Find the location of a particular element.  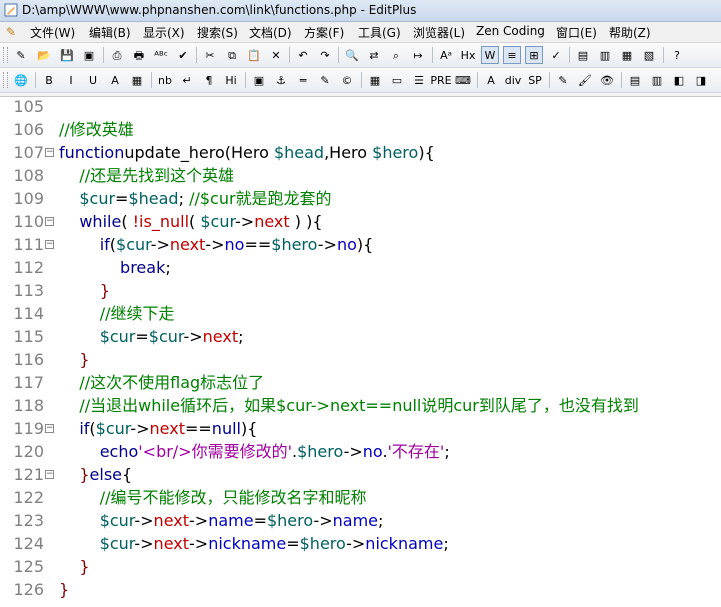

save-icon: 💾 is located at coordinates (67, 55).